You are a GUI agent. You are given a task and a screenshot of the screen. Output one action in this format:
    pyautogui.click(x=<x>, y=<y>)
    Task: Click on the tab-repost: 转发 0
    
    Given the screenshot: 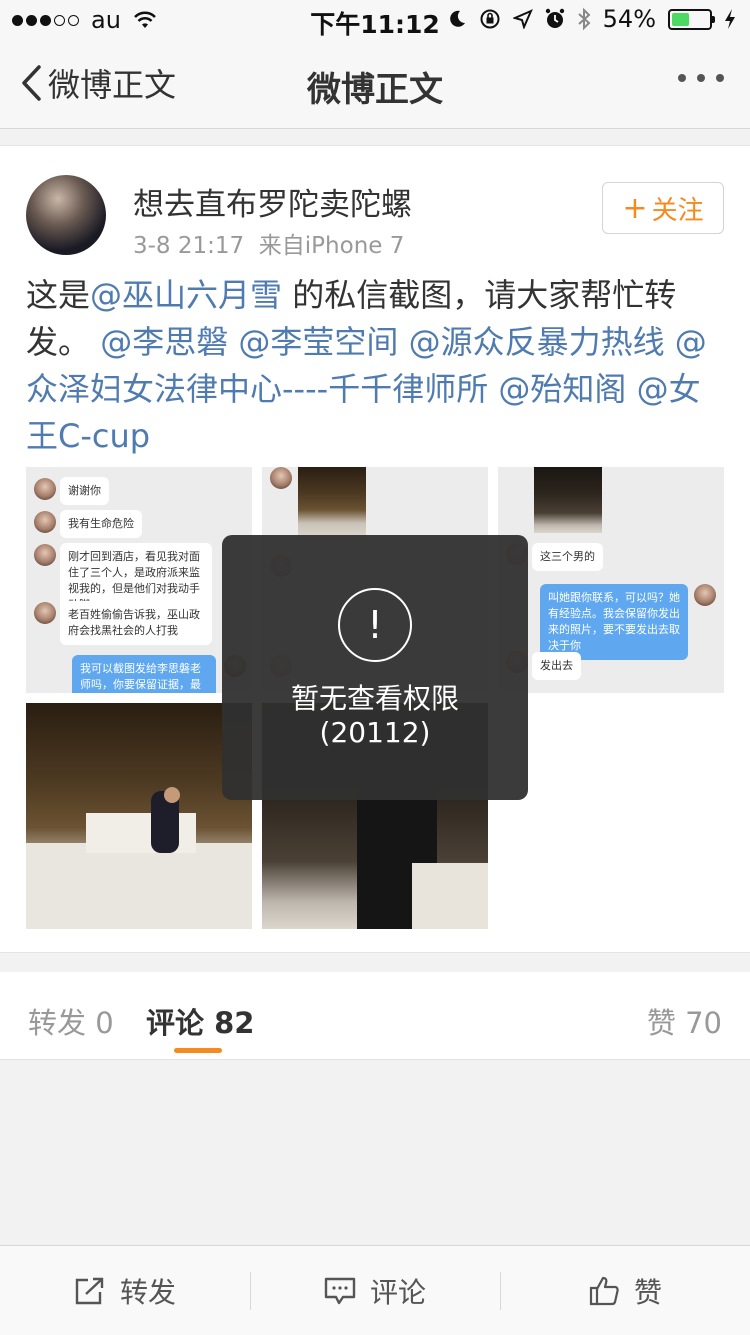 What is the action you would take?
    pyautogui.click(x=71, y=1021)
    